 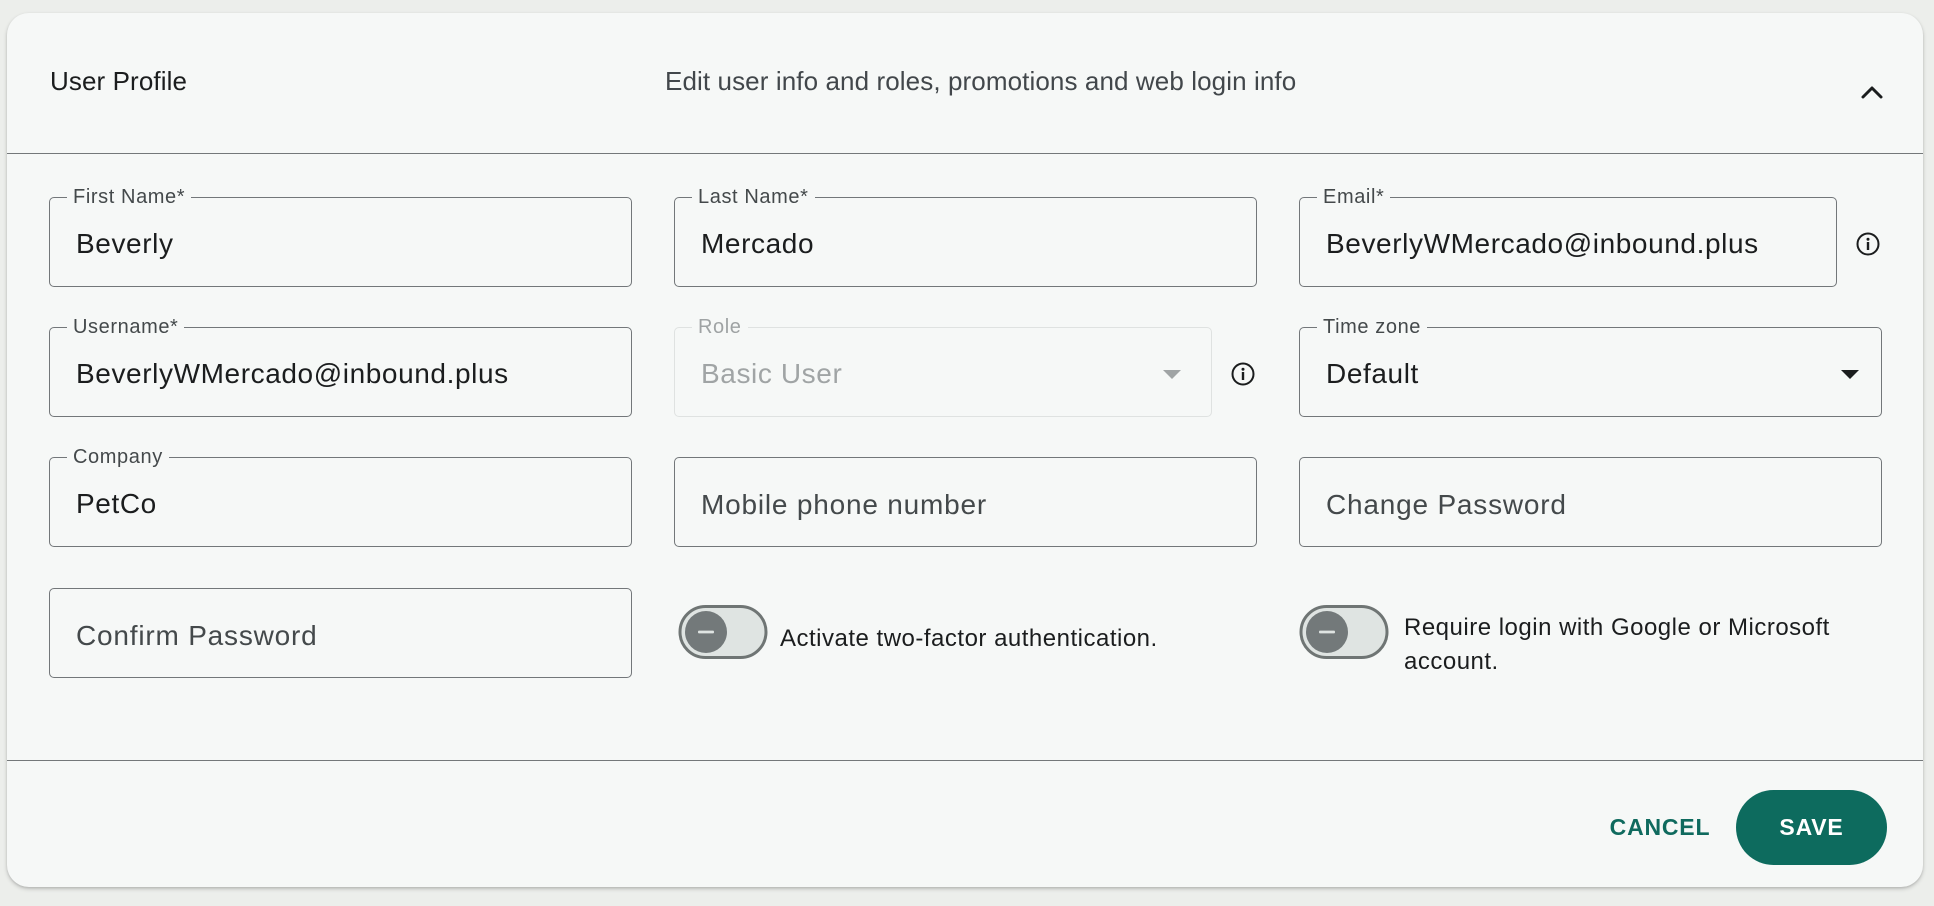 I want to click on time-zone-select: Time zone Default, so click(x=1590, y=366).